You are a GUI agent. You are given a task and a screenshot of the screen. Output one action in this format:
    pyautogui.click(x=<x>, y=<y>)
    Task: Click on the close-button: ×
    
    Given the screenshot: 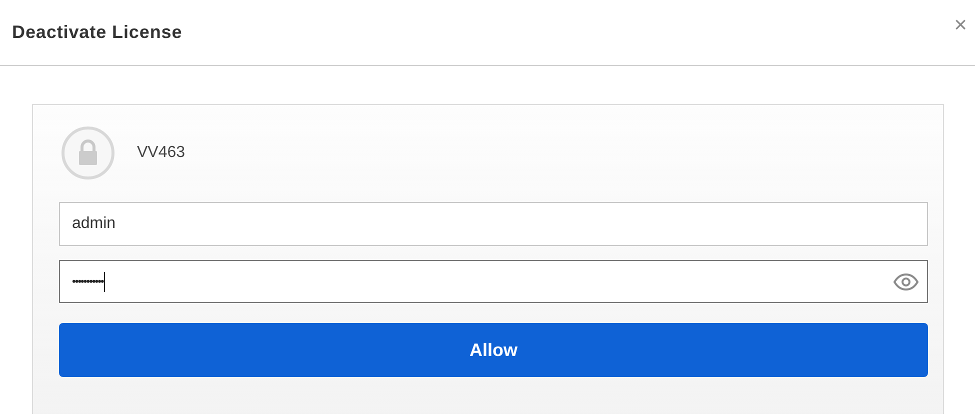 What is the action you would take?
    pyautogui.click(x=960, y=25)
    